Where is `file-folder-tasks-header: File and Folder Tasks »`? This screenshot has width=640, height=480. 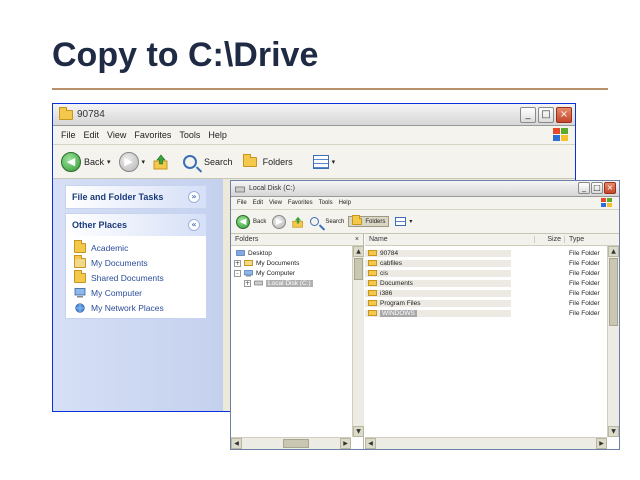 file-folder-tasks-header: File and Folder Tasks » is located at coordinates (136, 197).